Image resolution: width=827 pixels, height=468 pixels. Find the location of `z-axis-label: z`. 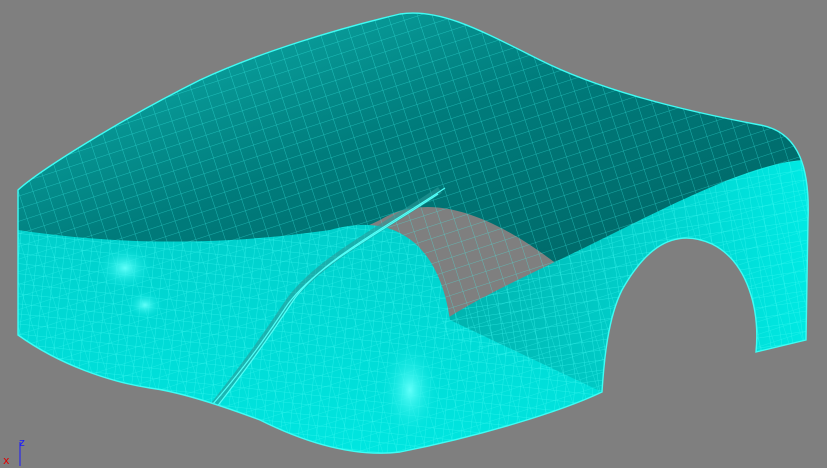

z-axis-label: z is located at coordinates (22, 442).